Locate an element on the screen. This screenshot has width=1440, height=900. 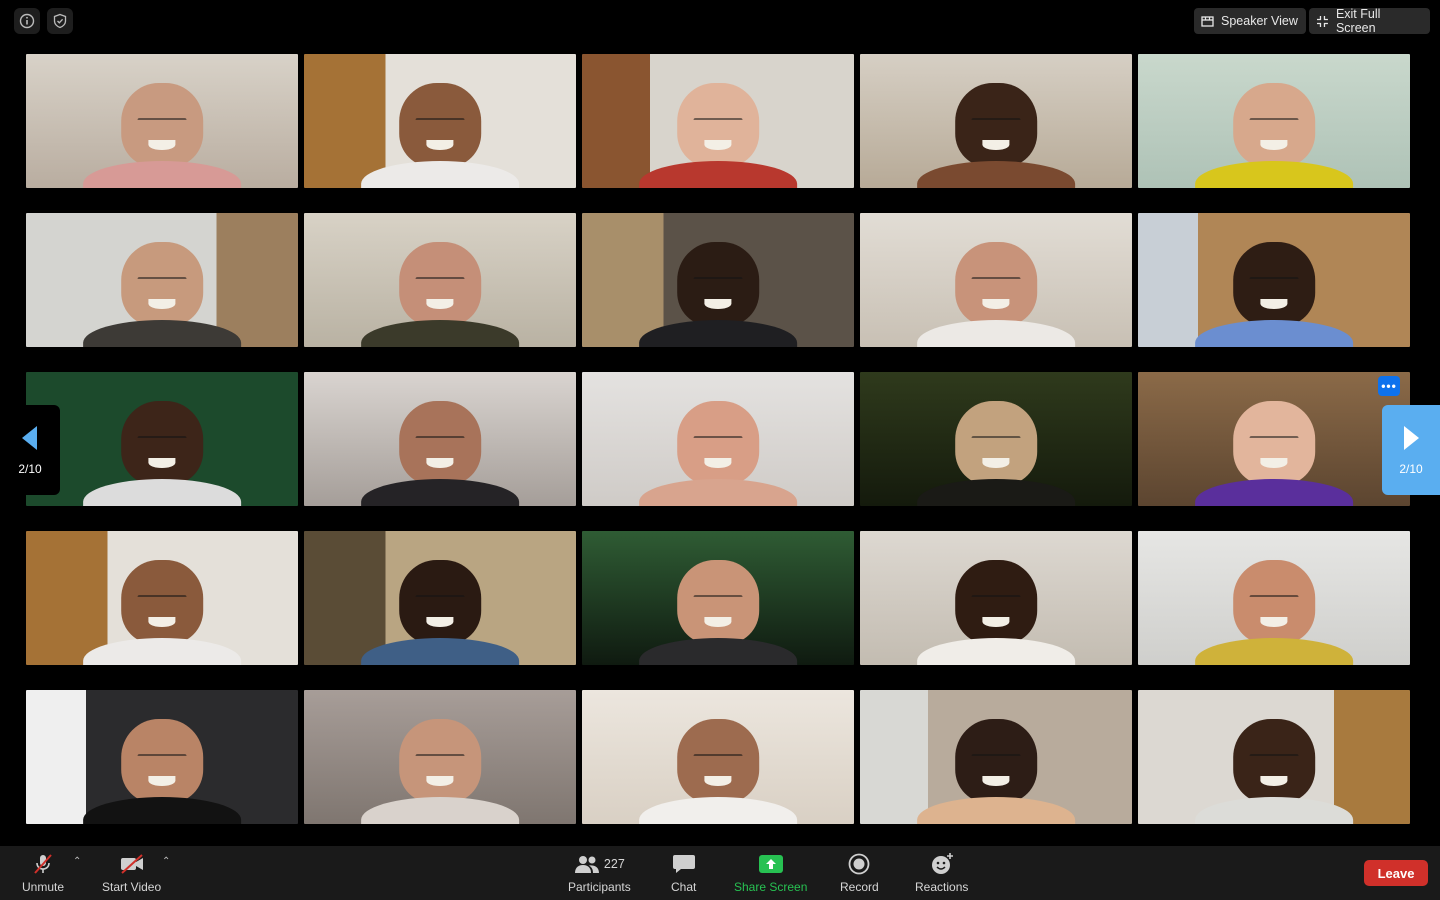
record-label: Record is located at coordinates (859, 887).